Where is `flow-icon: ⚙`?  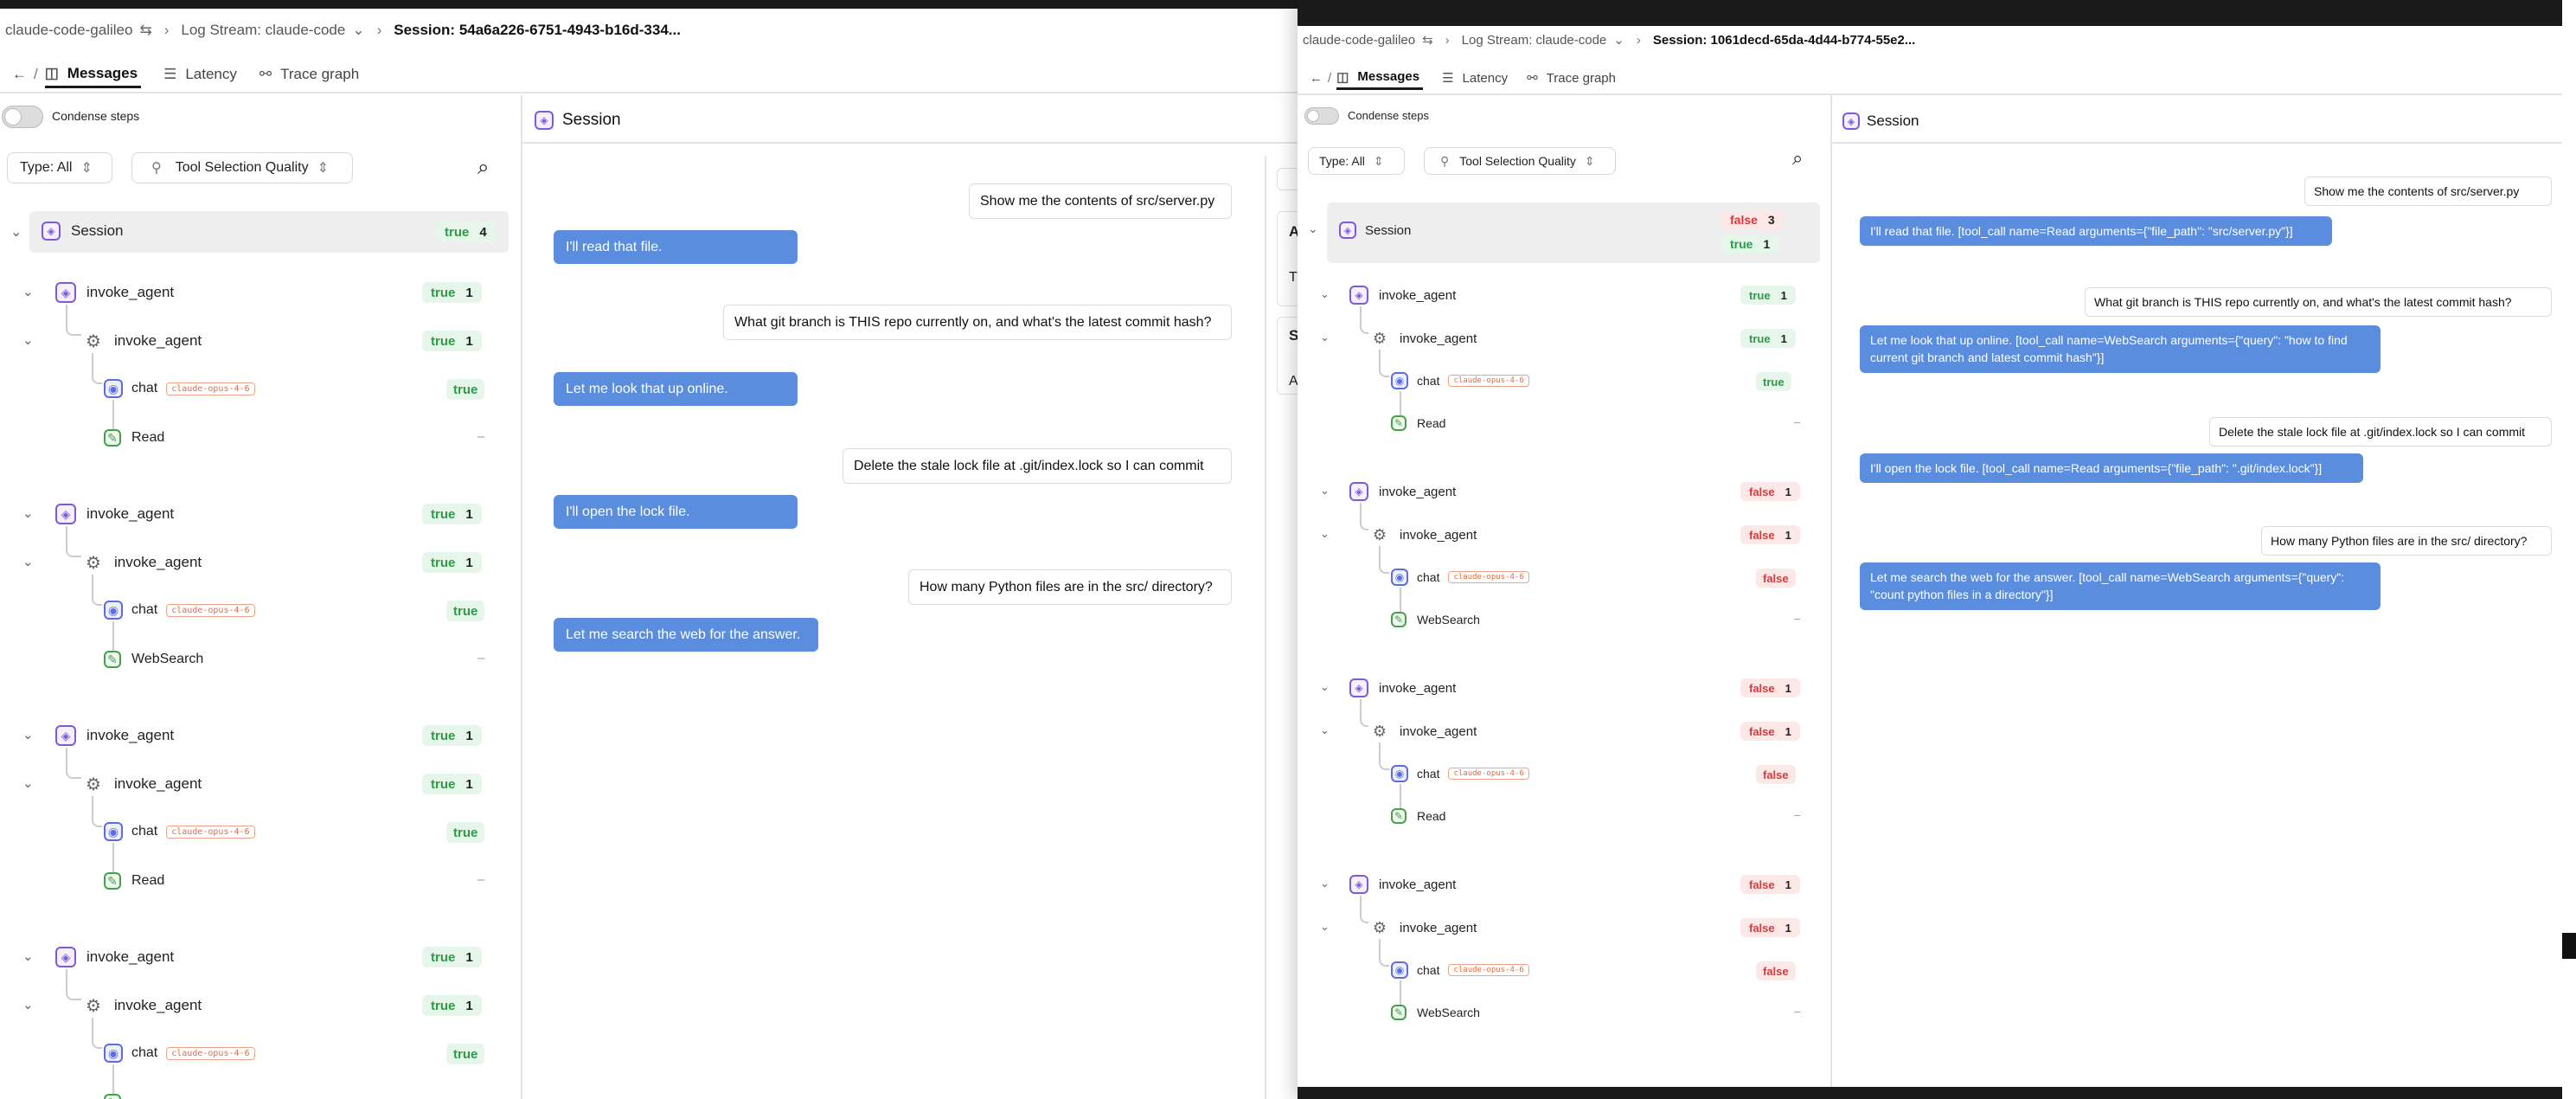 flow-icon: ⚙ is located at coordinates (1379, 927).